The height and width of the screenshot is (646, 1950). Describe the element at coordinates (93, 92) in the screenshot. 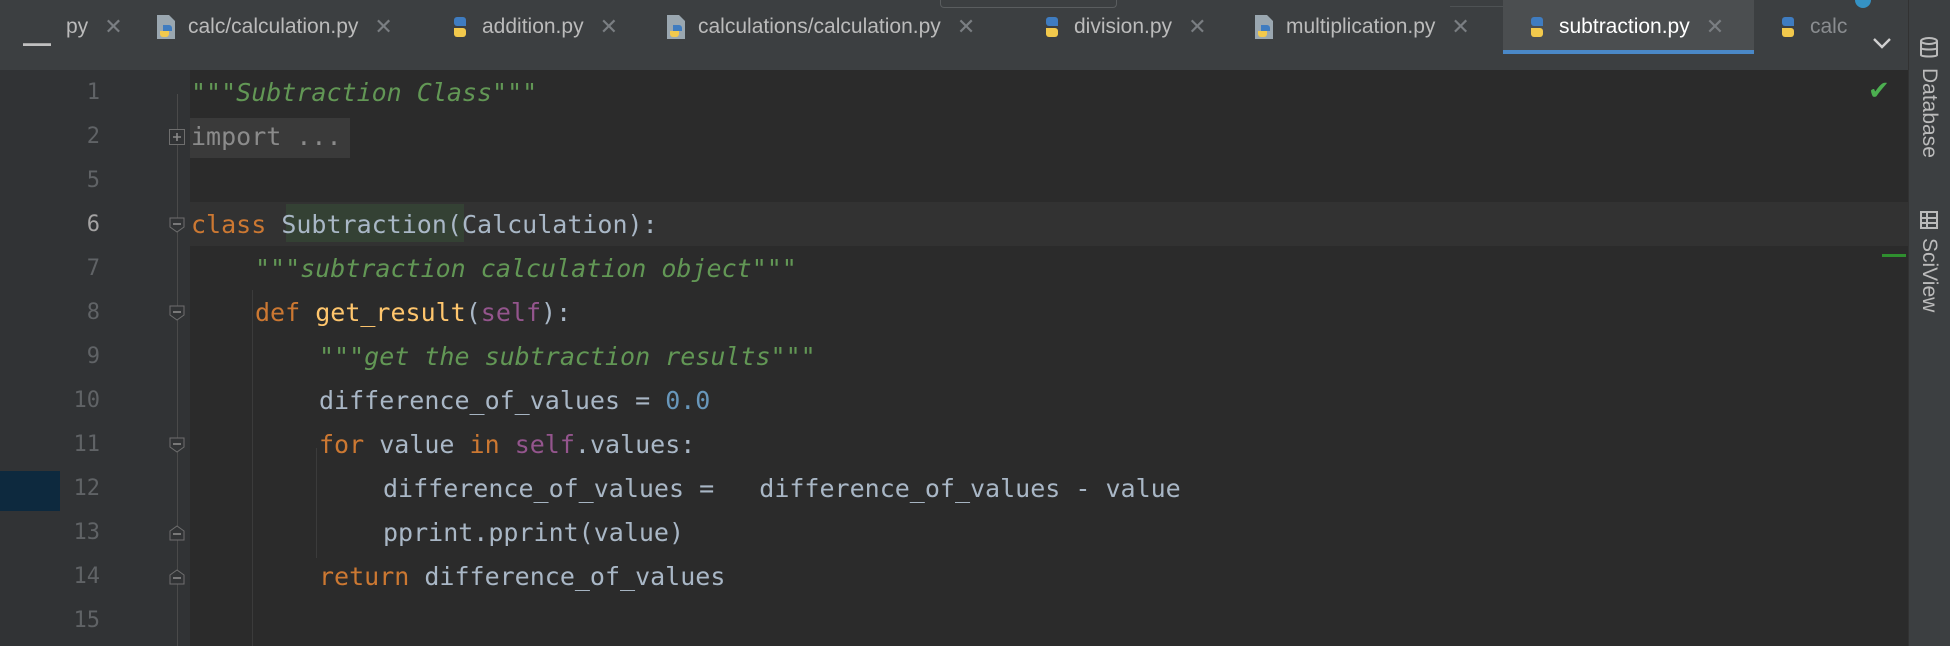

I see `line-number: 1` at that location.